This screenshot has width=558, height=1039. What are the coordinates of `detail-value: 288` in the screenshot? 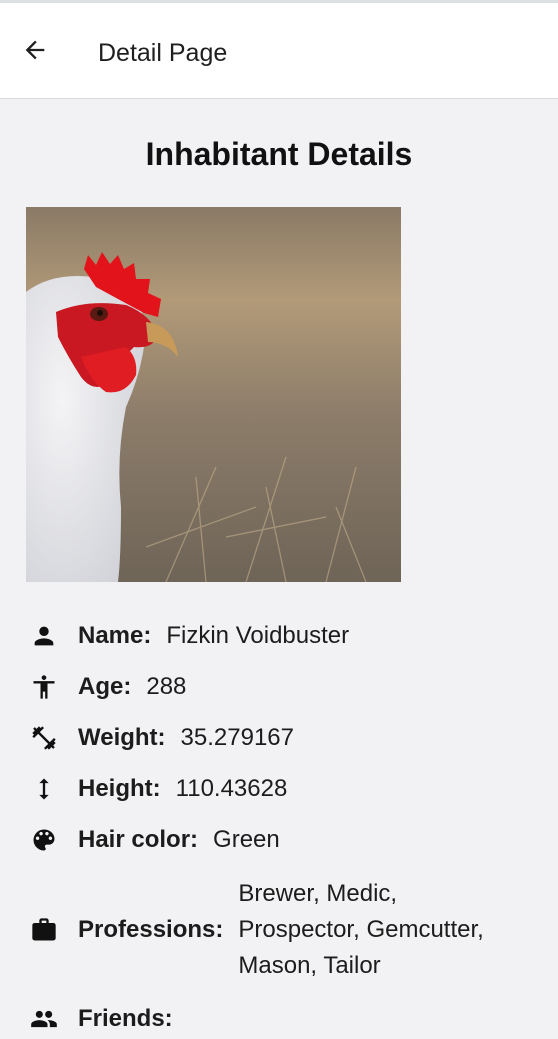 It's located at (166, 686).